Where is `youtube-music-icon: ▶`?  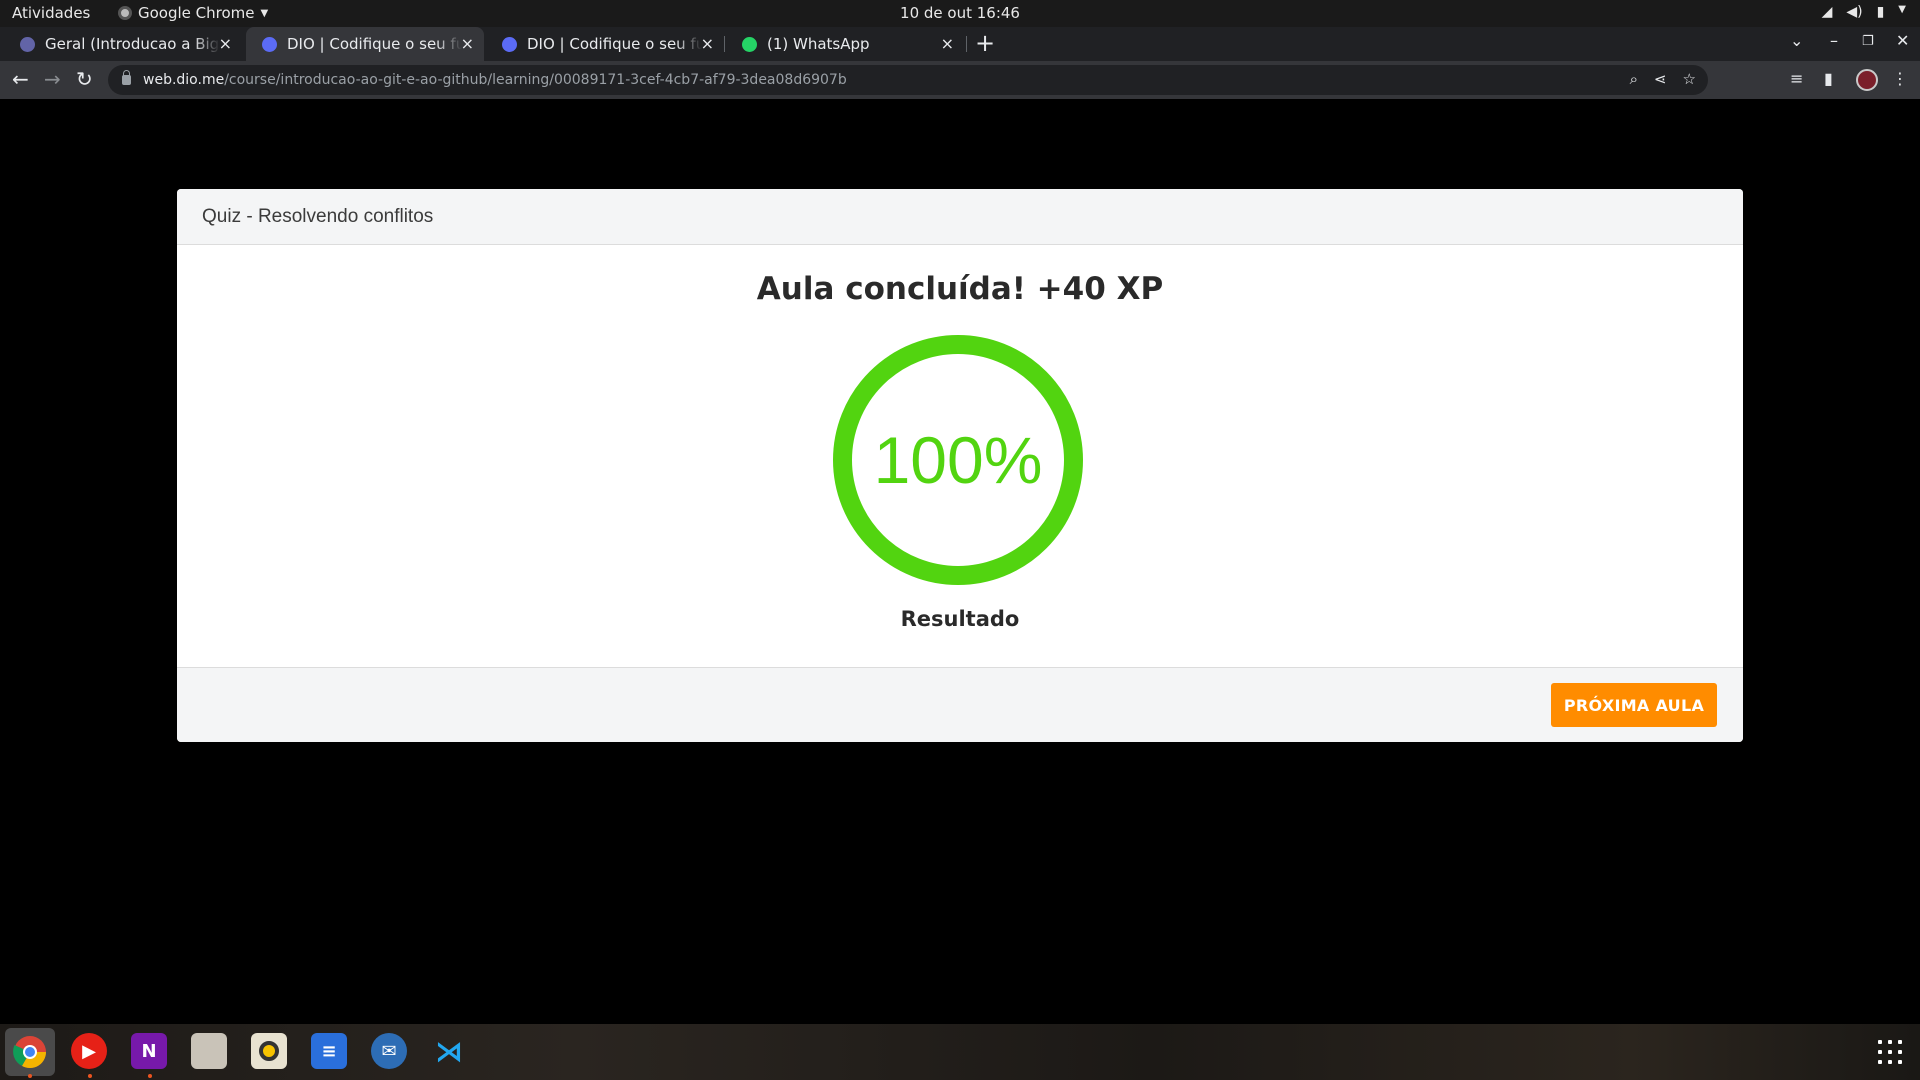 youtube-music-icon: ▶ is located at coordinates (89, 1051).